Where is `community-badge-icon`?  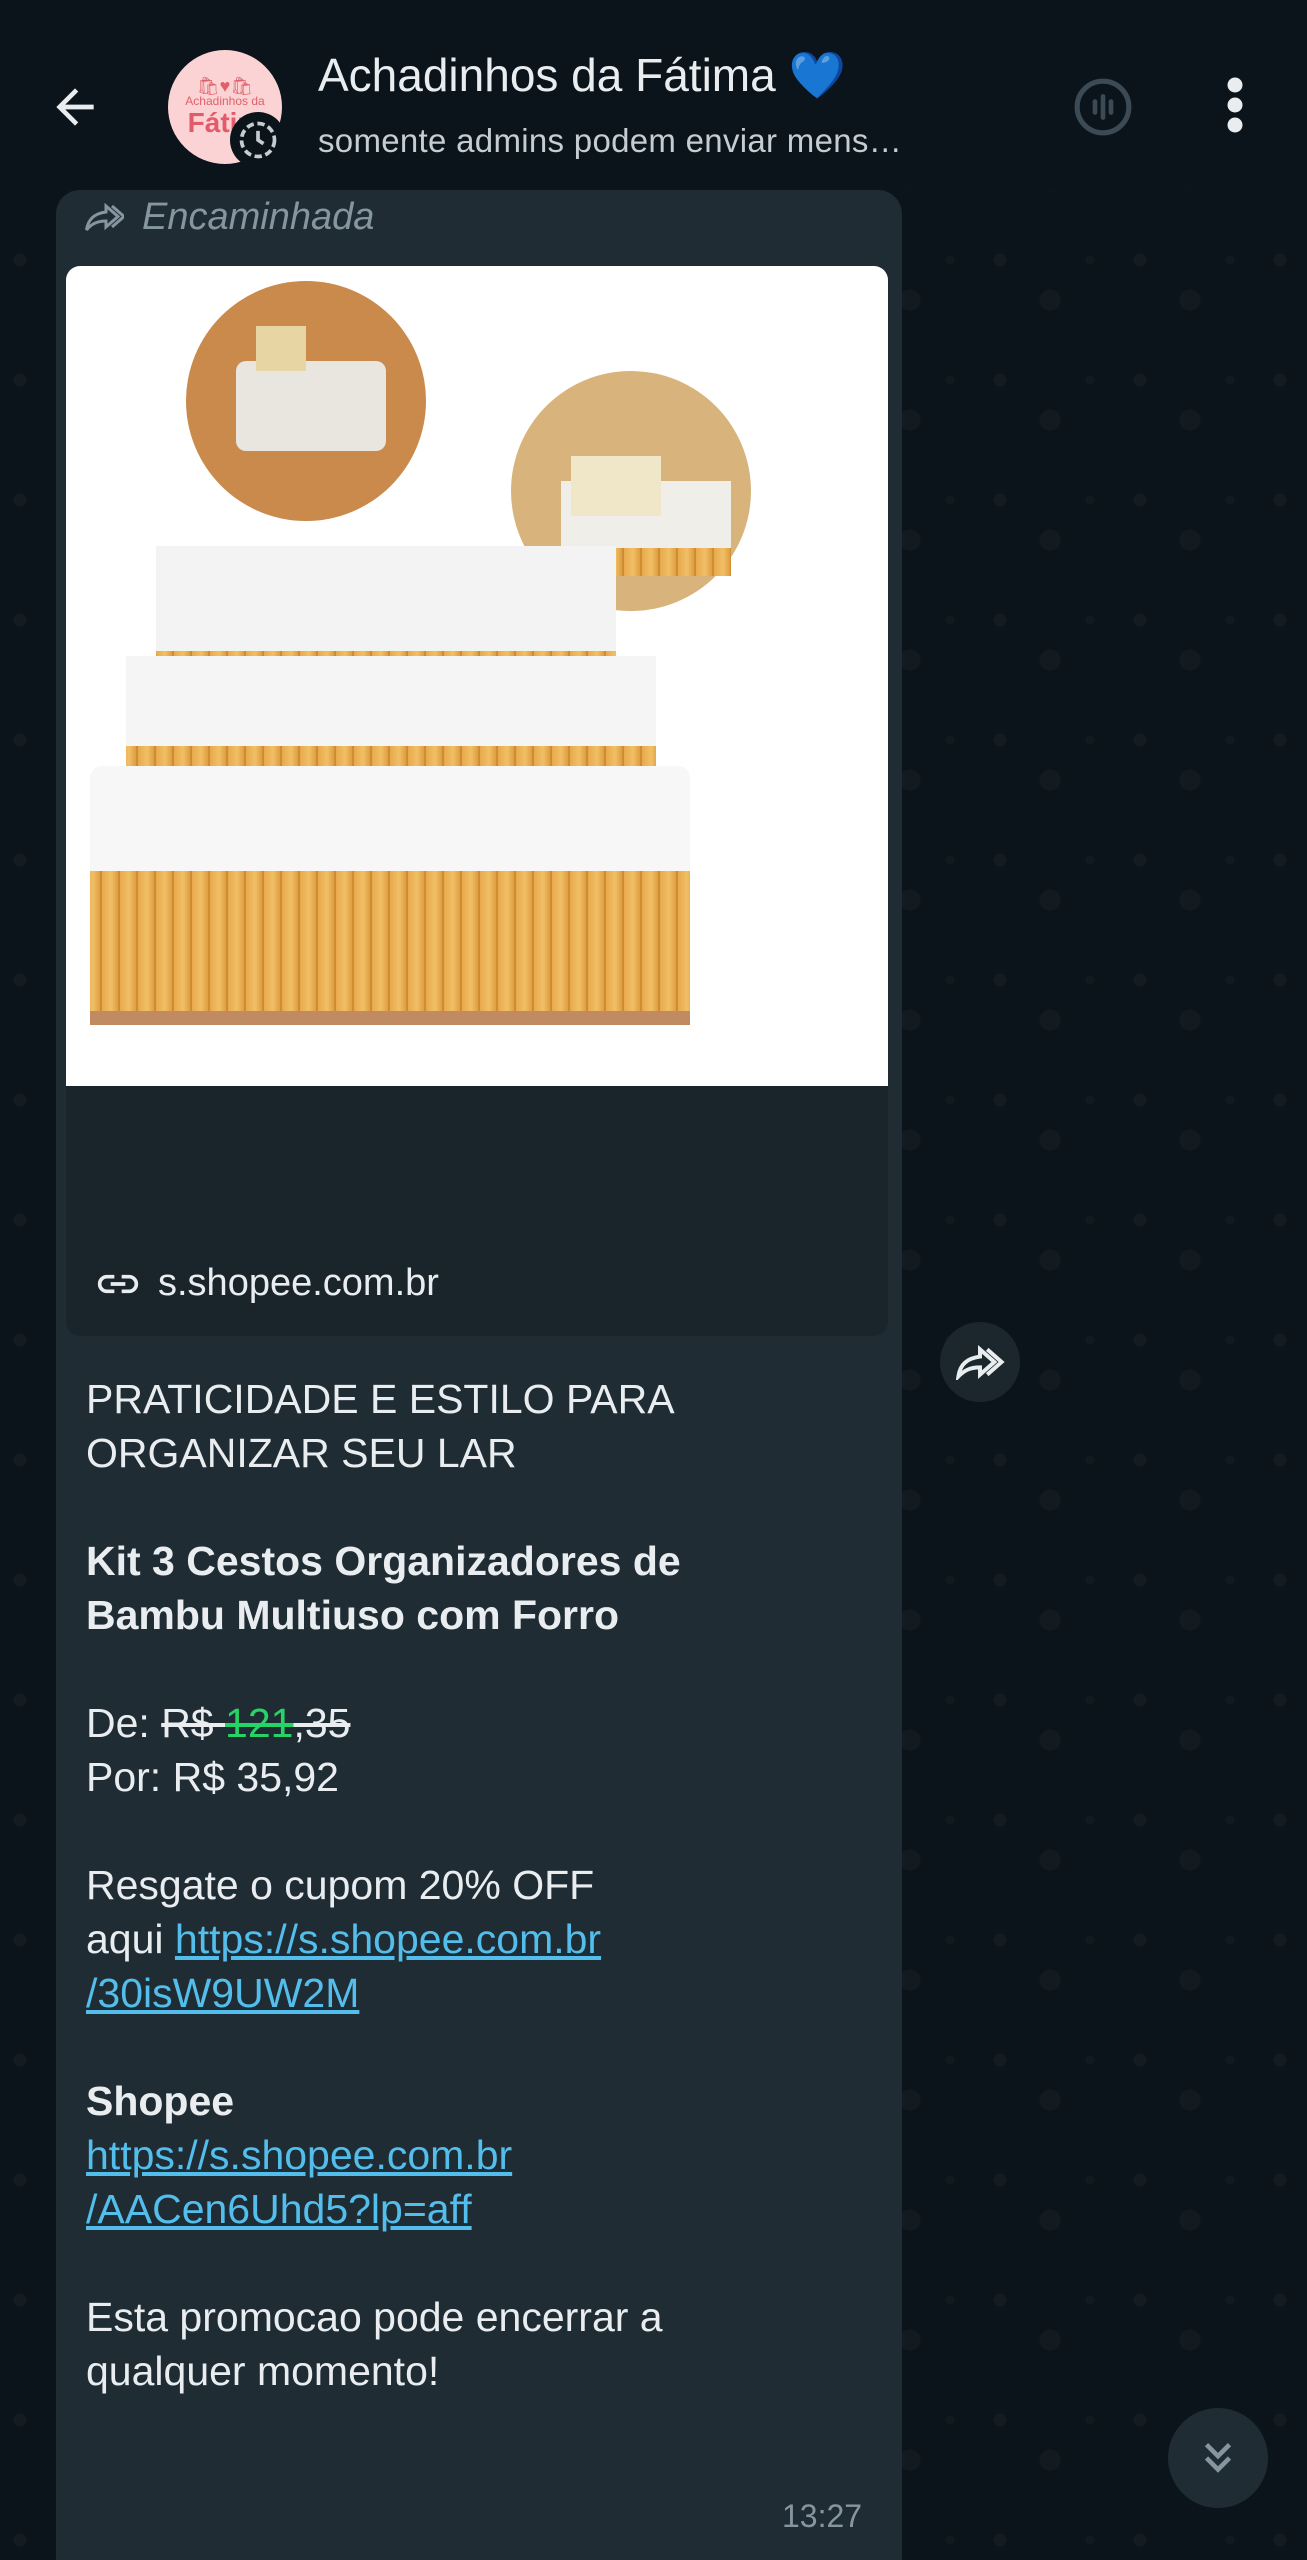 community-badge-icon is located at coordinates (258, 140).